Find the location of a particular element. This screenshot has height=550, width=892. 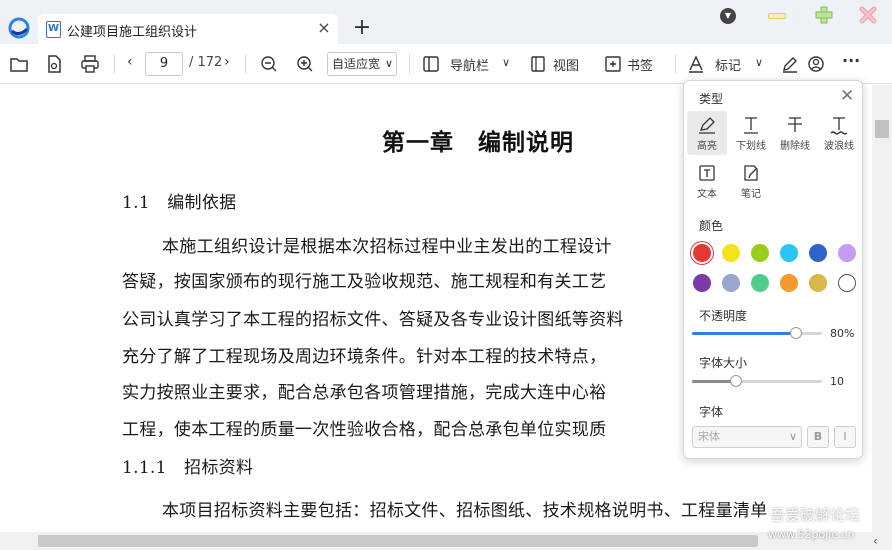

zoom-in-icon is located at coordinates (305, 64).